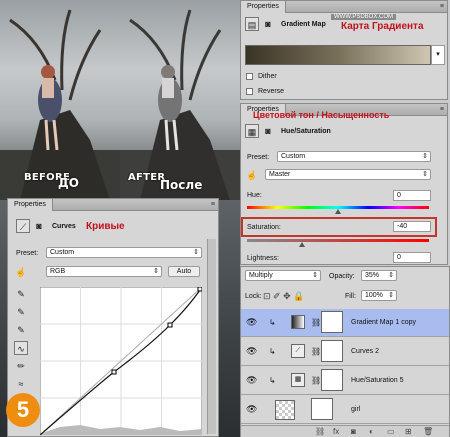 The image size is (450, 437). I want to click on link-icon: ⛓, so click(320, 431).